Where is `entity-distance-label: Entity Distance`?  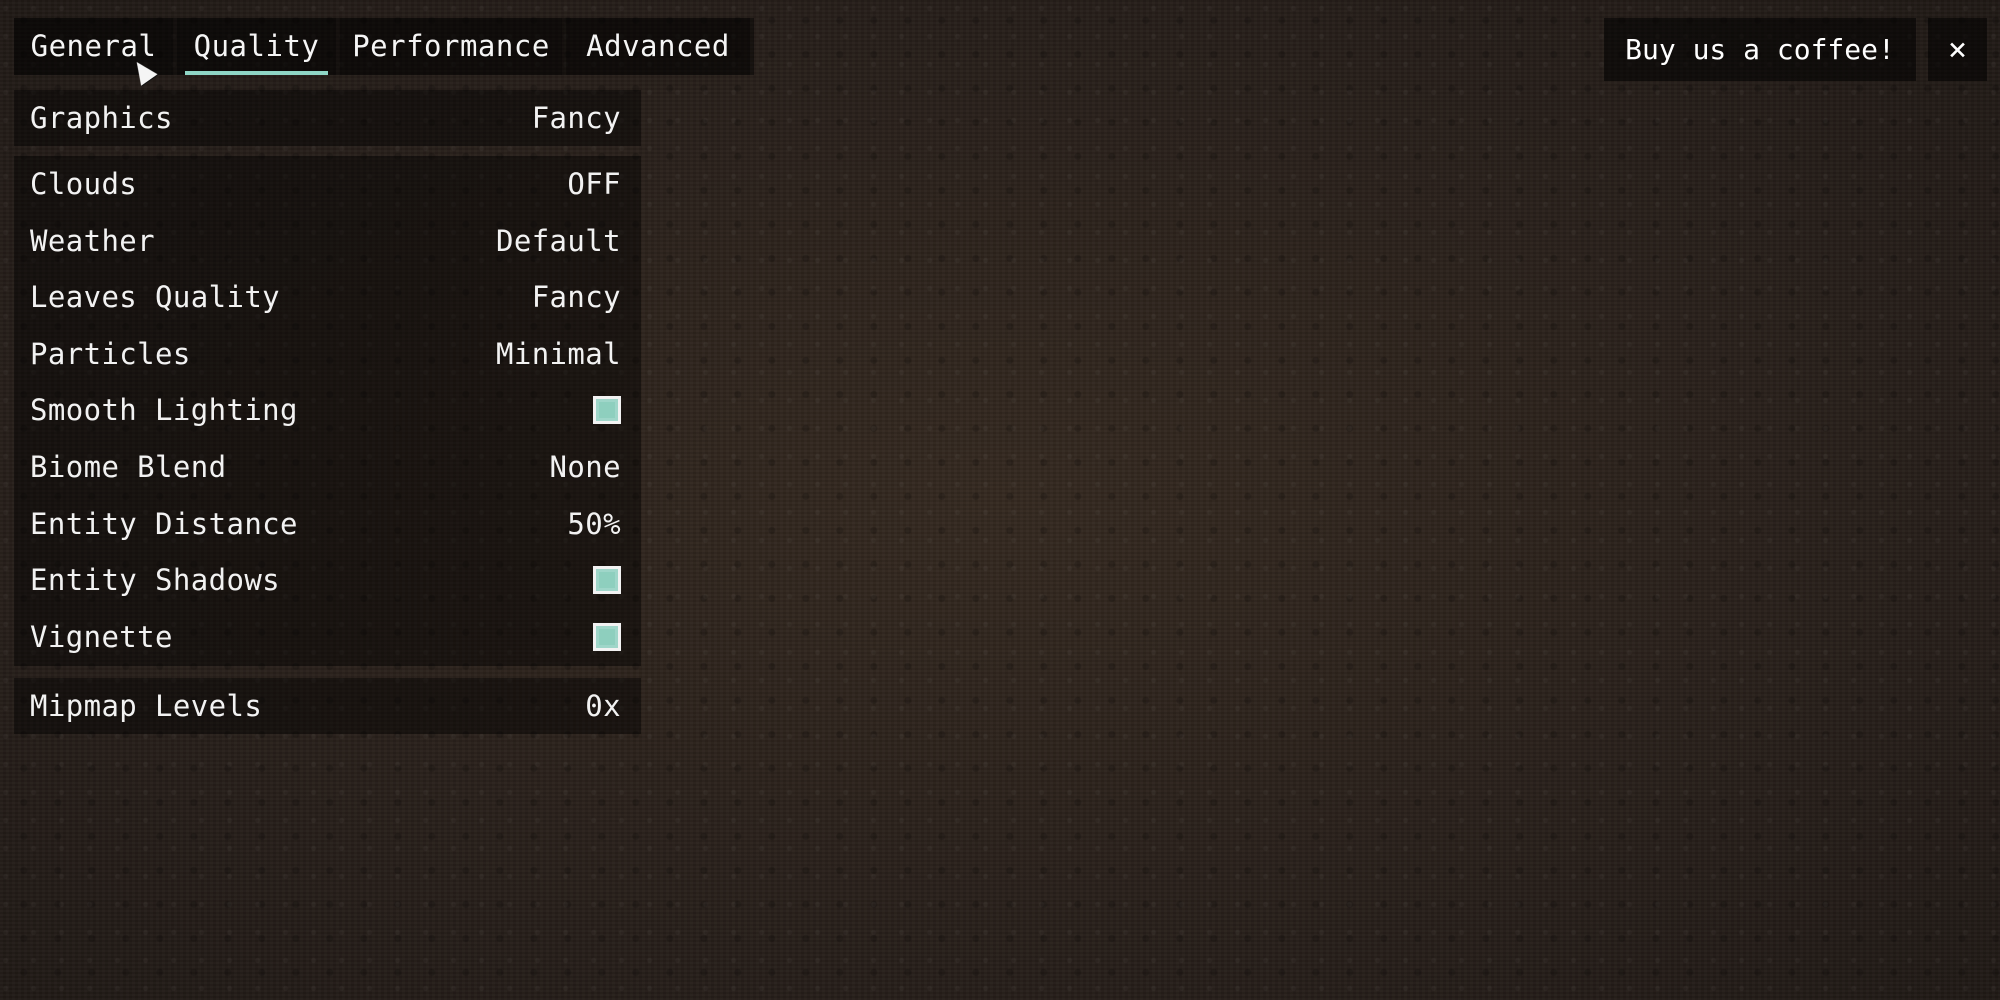
entity-distance-label: Entity Distance is located at coordinates (164, 523).